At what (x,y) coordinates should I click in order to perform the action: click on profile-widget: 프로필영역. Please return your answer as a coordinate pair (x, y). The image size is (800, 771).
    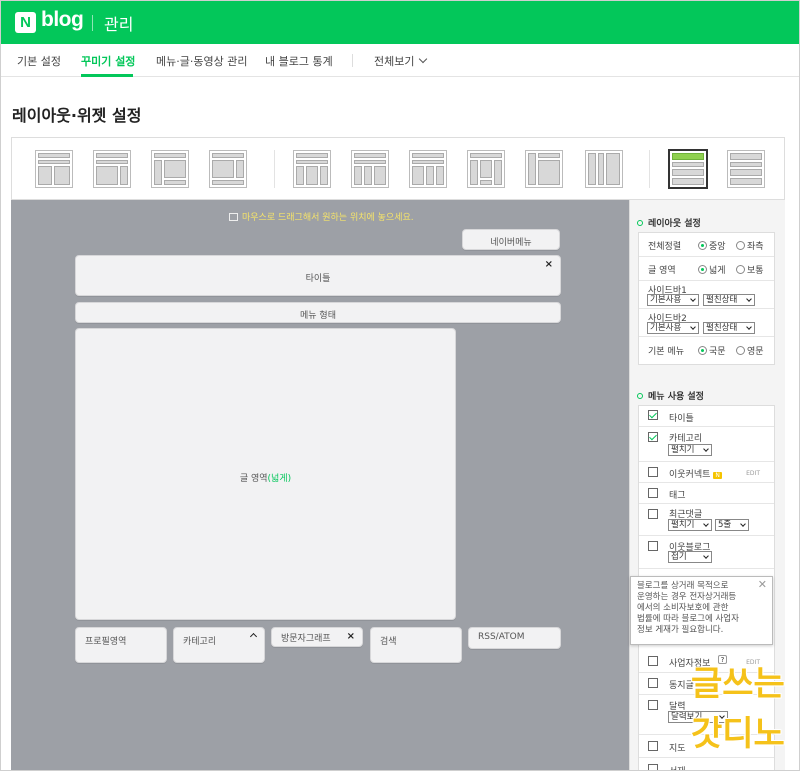
    Looking at the image, I should click on (121, 645).